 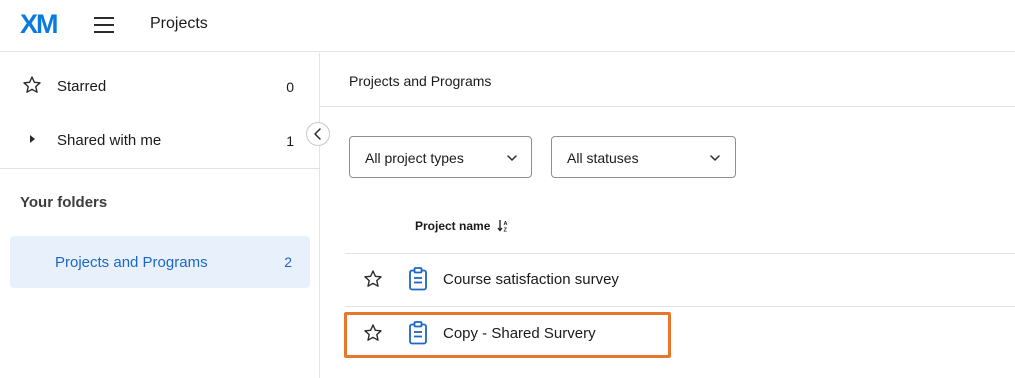 I want to click on breadcrumb: Projects and Programs, so click(x=420, y=81).